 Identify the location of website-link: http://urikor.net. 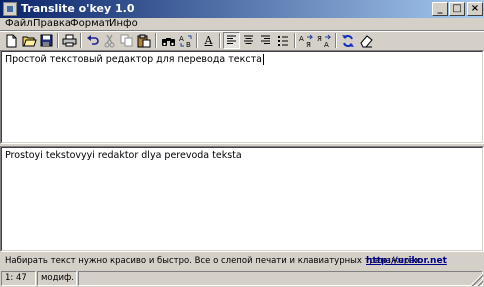
(406, 261).